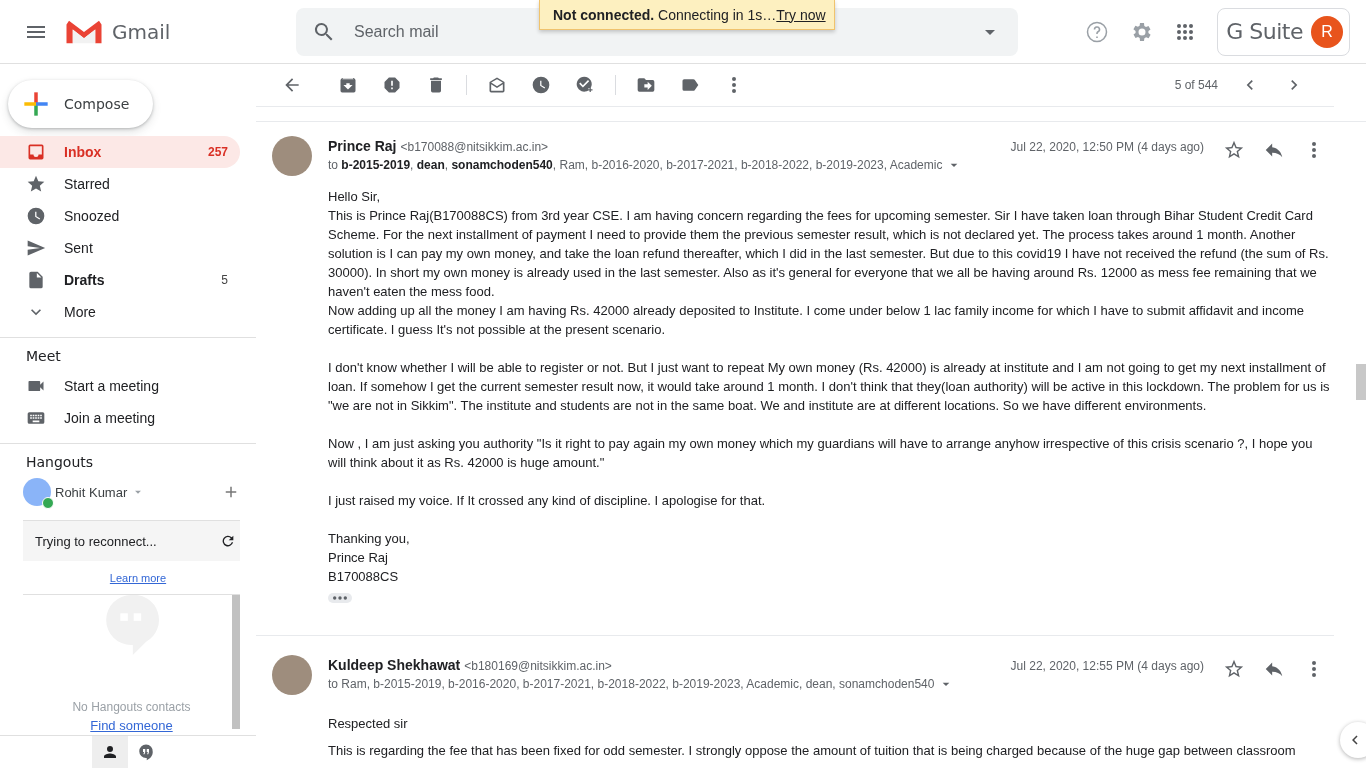  I want to click on message-date: Jul 22, 2020, 12:50 PM (4 days ago), so click(1107, 147).